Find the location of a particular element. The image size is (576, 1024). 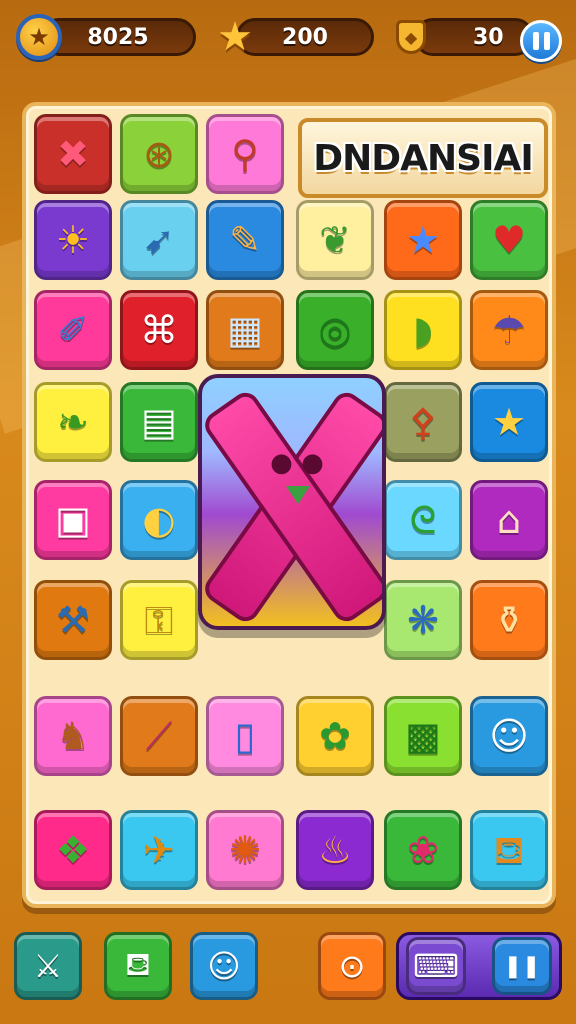

tile-icon: ❀ is located at coordinates (423, 850).